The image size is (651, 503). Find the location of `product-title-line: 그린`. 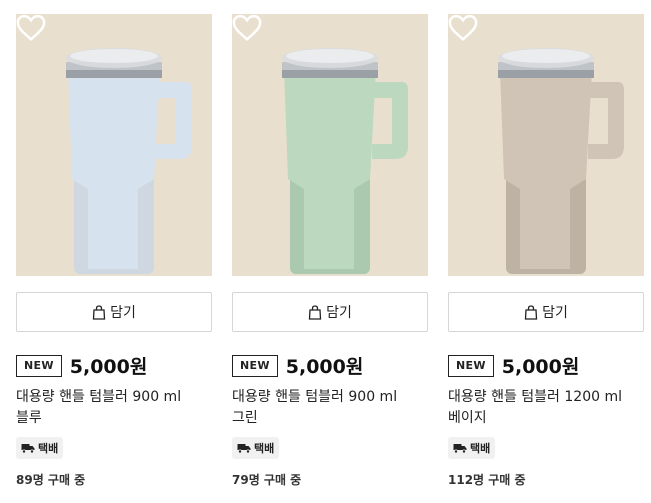

product-title-line: 그린 is located at coordinates (245, 418).